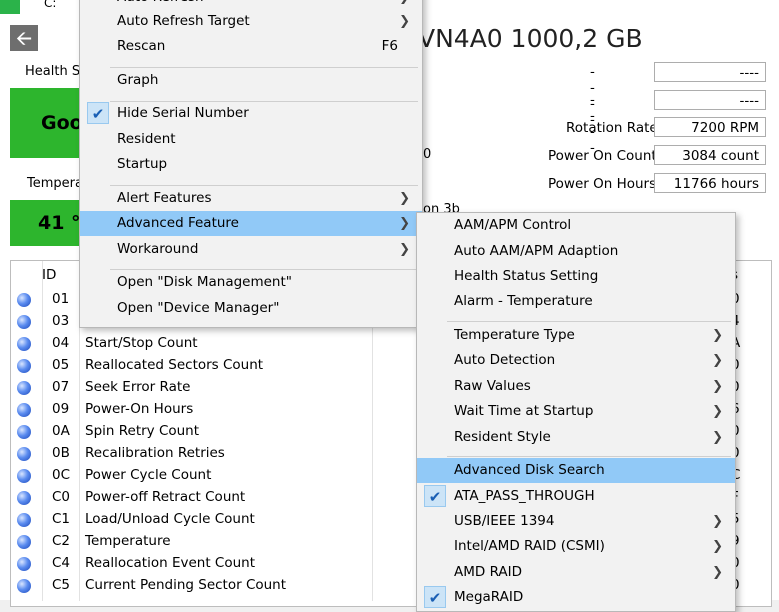  I want to click on main-menu-item-auto-refresh-target: Auto Refresh Target ❯, so click(251, 21).